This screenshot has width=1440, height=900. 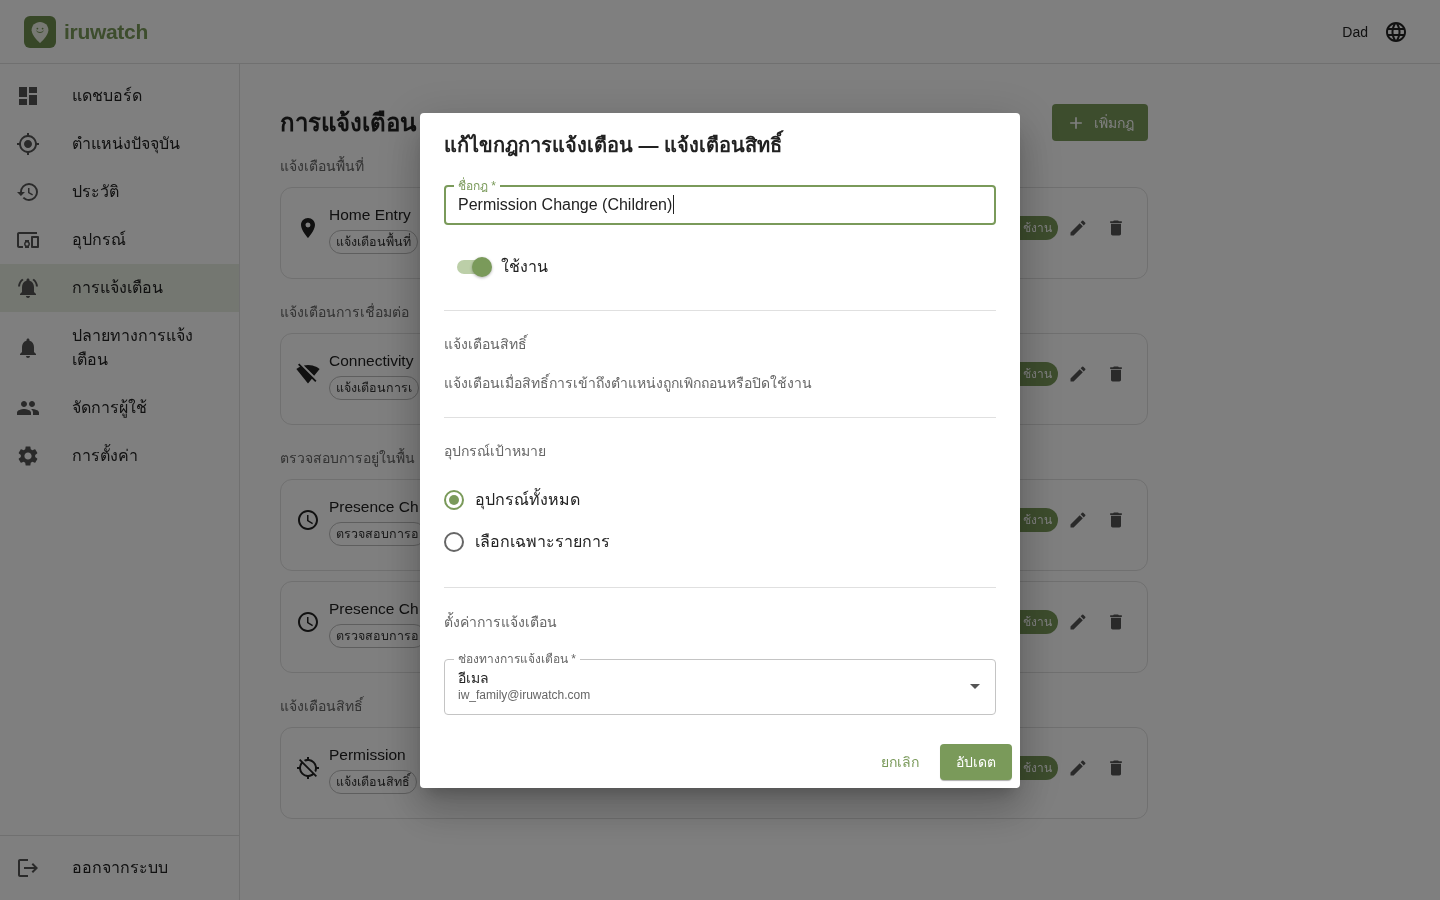 What do you see at coordinates (308, 374) in the screenshot?
I see `wifi-off-icon` at bounding box center [308, 374].